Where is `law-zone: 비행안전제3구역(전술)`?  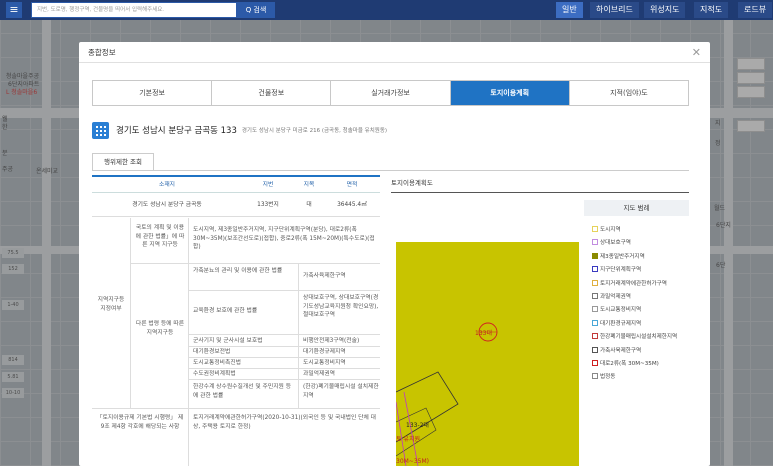 law-zone: 비행안전제3구역(전술) is located at coordinates (331, 341).